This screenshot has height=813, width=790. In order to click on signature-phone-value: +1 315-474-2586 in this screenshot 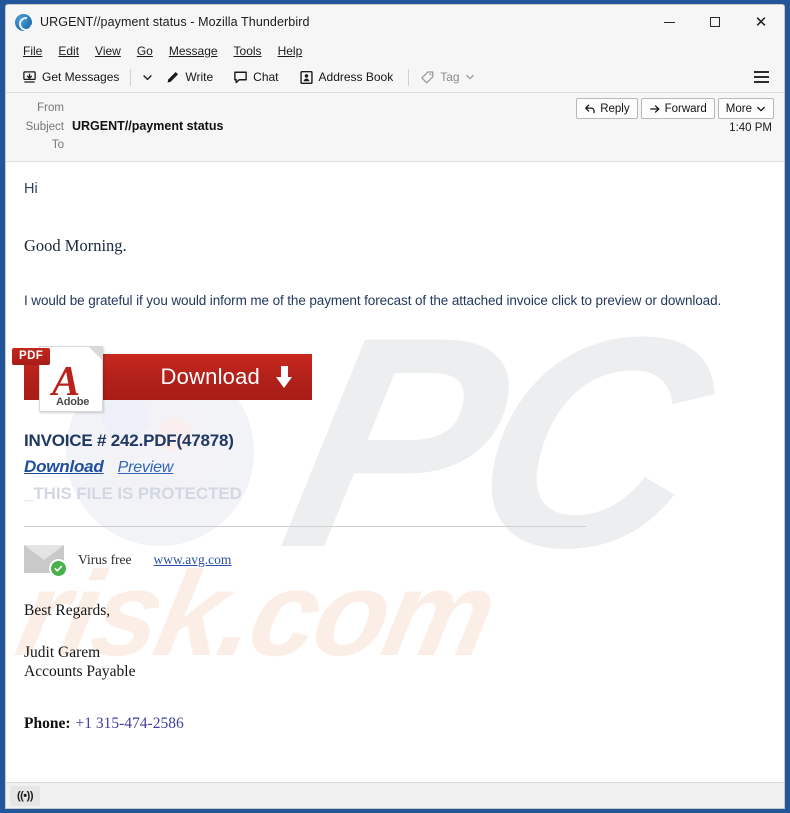, I will do `click(129, 723)`.